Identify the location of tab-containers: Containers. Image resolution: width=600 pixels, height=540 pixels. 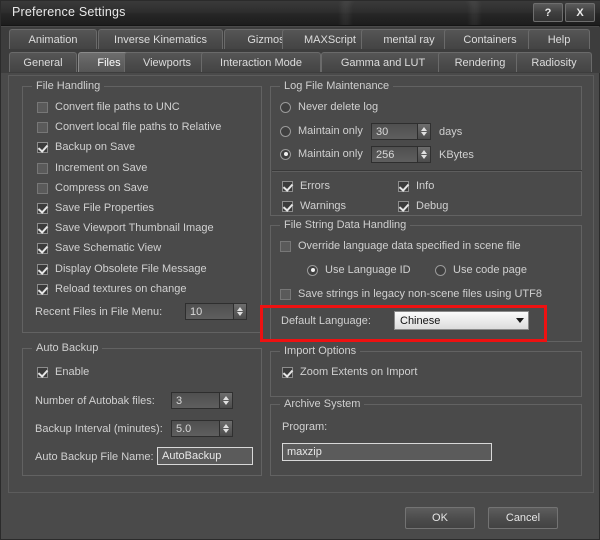
(490, 39).